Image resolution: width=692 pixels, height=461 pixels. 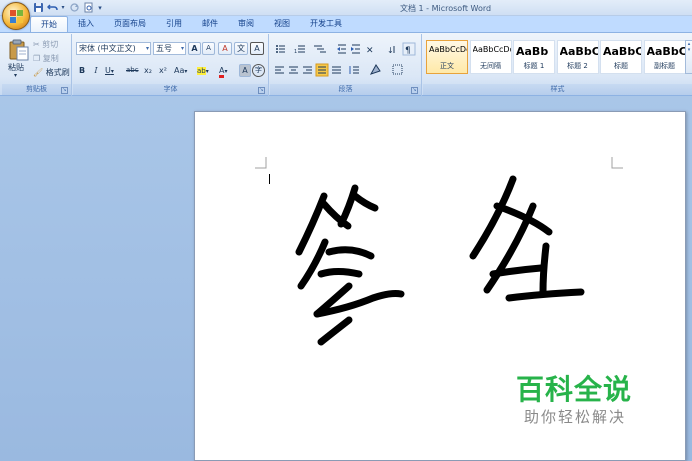 I want to click on italic-button: I, so click(x=96, y=70).